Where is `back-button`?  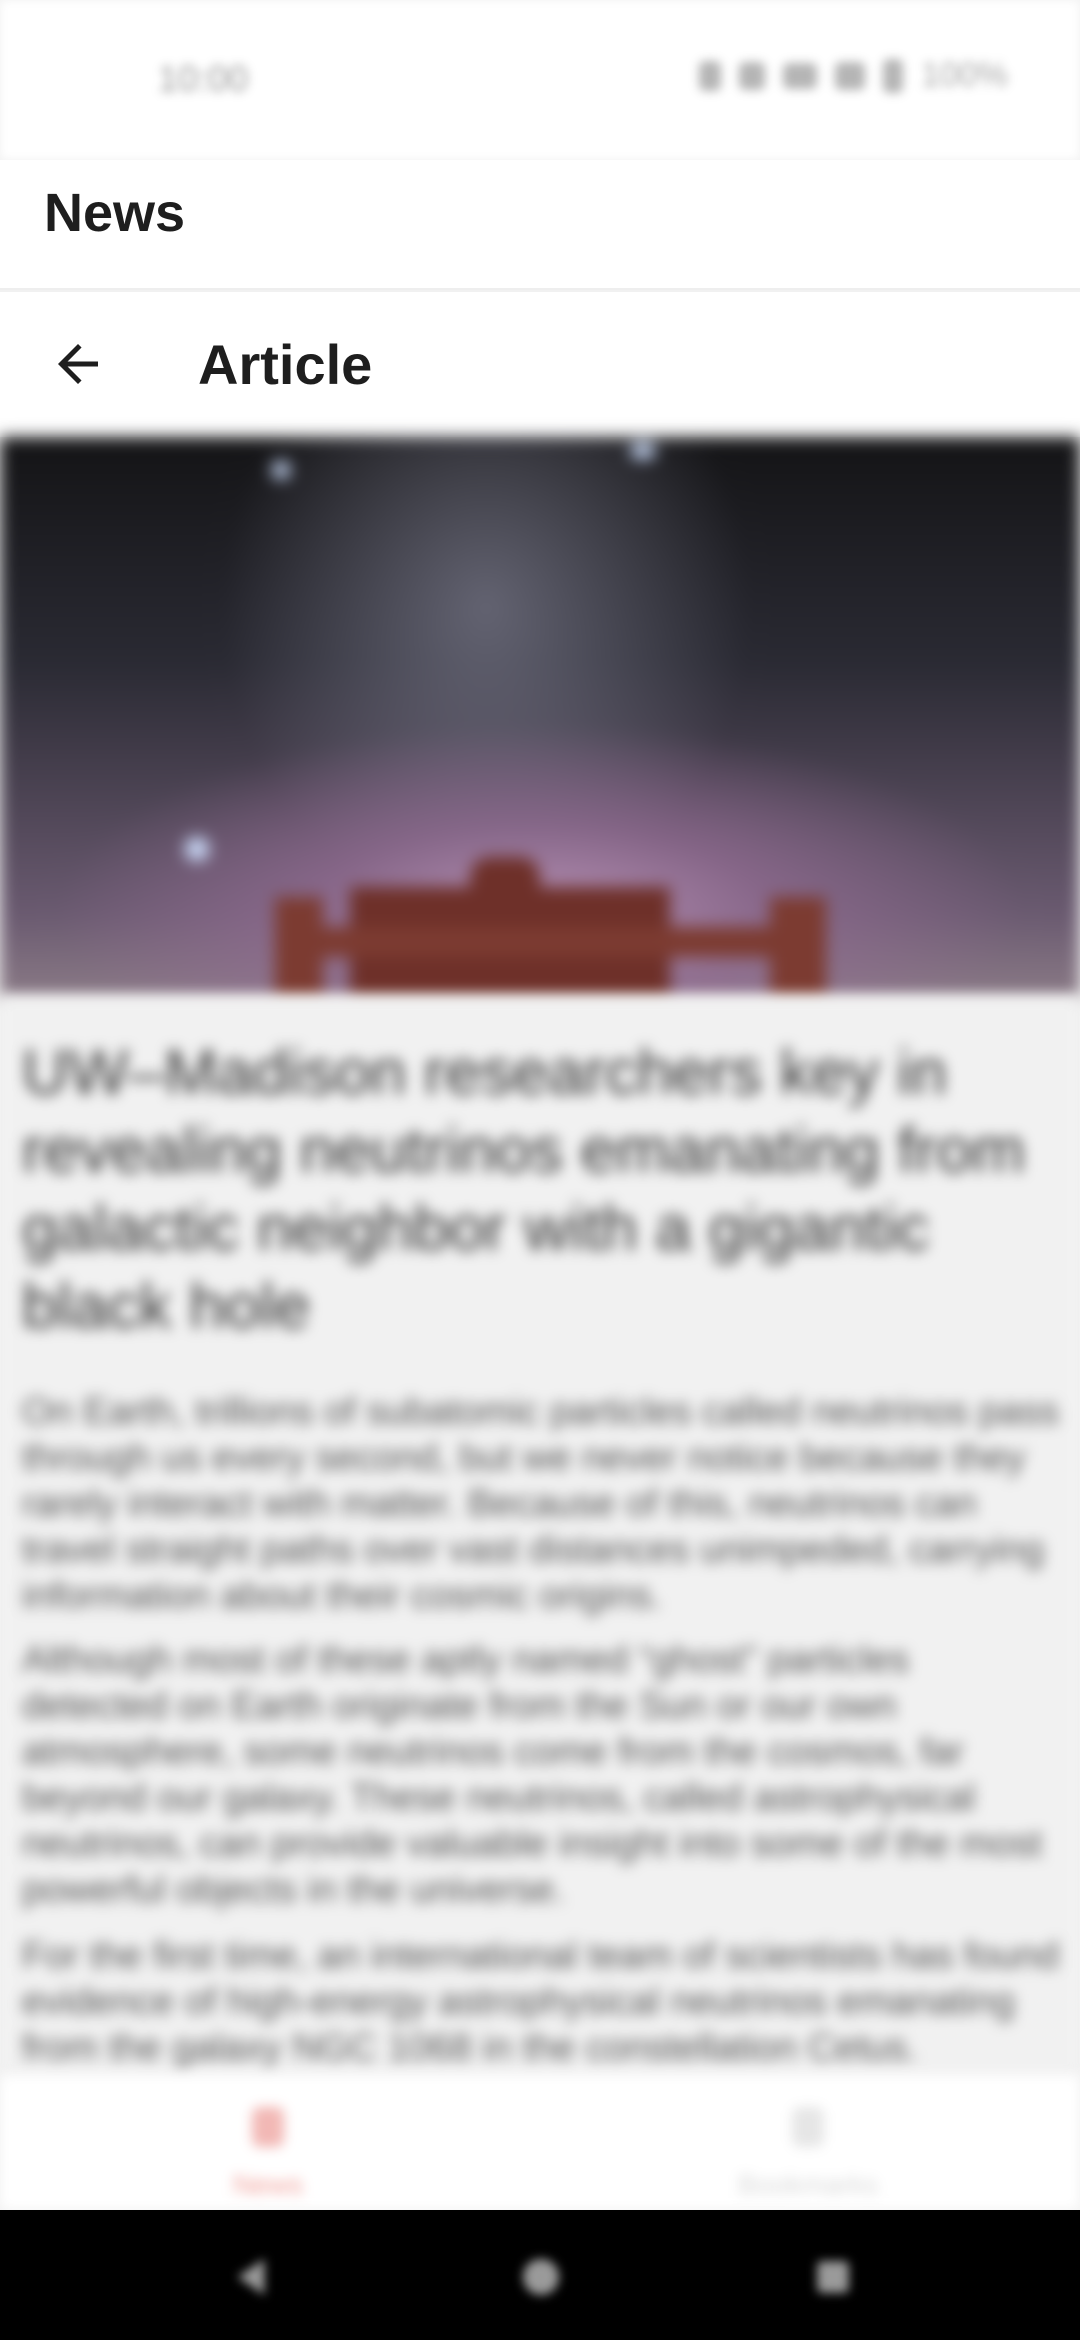
back-button is located at coordinates (78, 364).